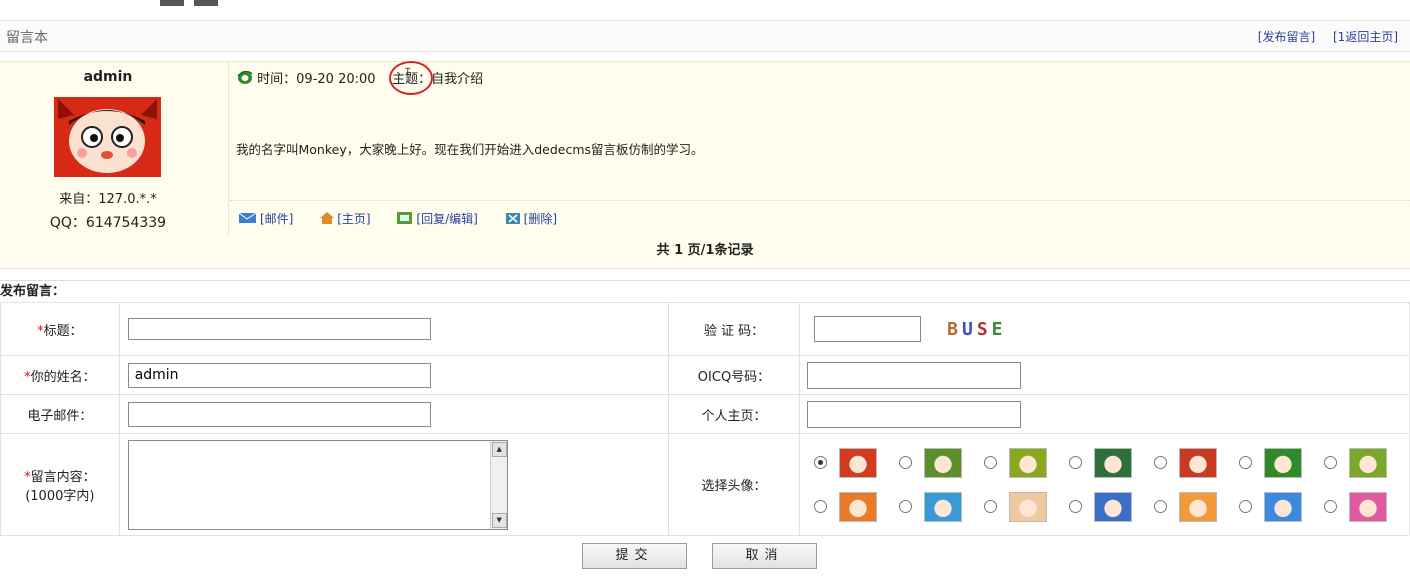  I want to click on email-link: [邮件], so click(276, 219).